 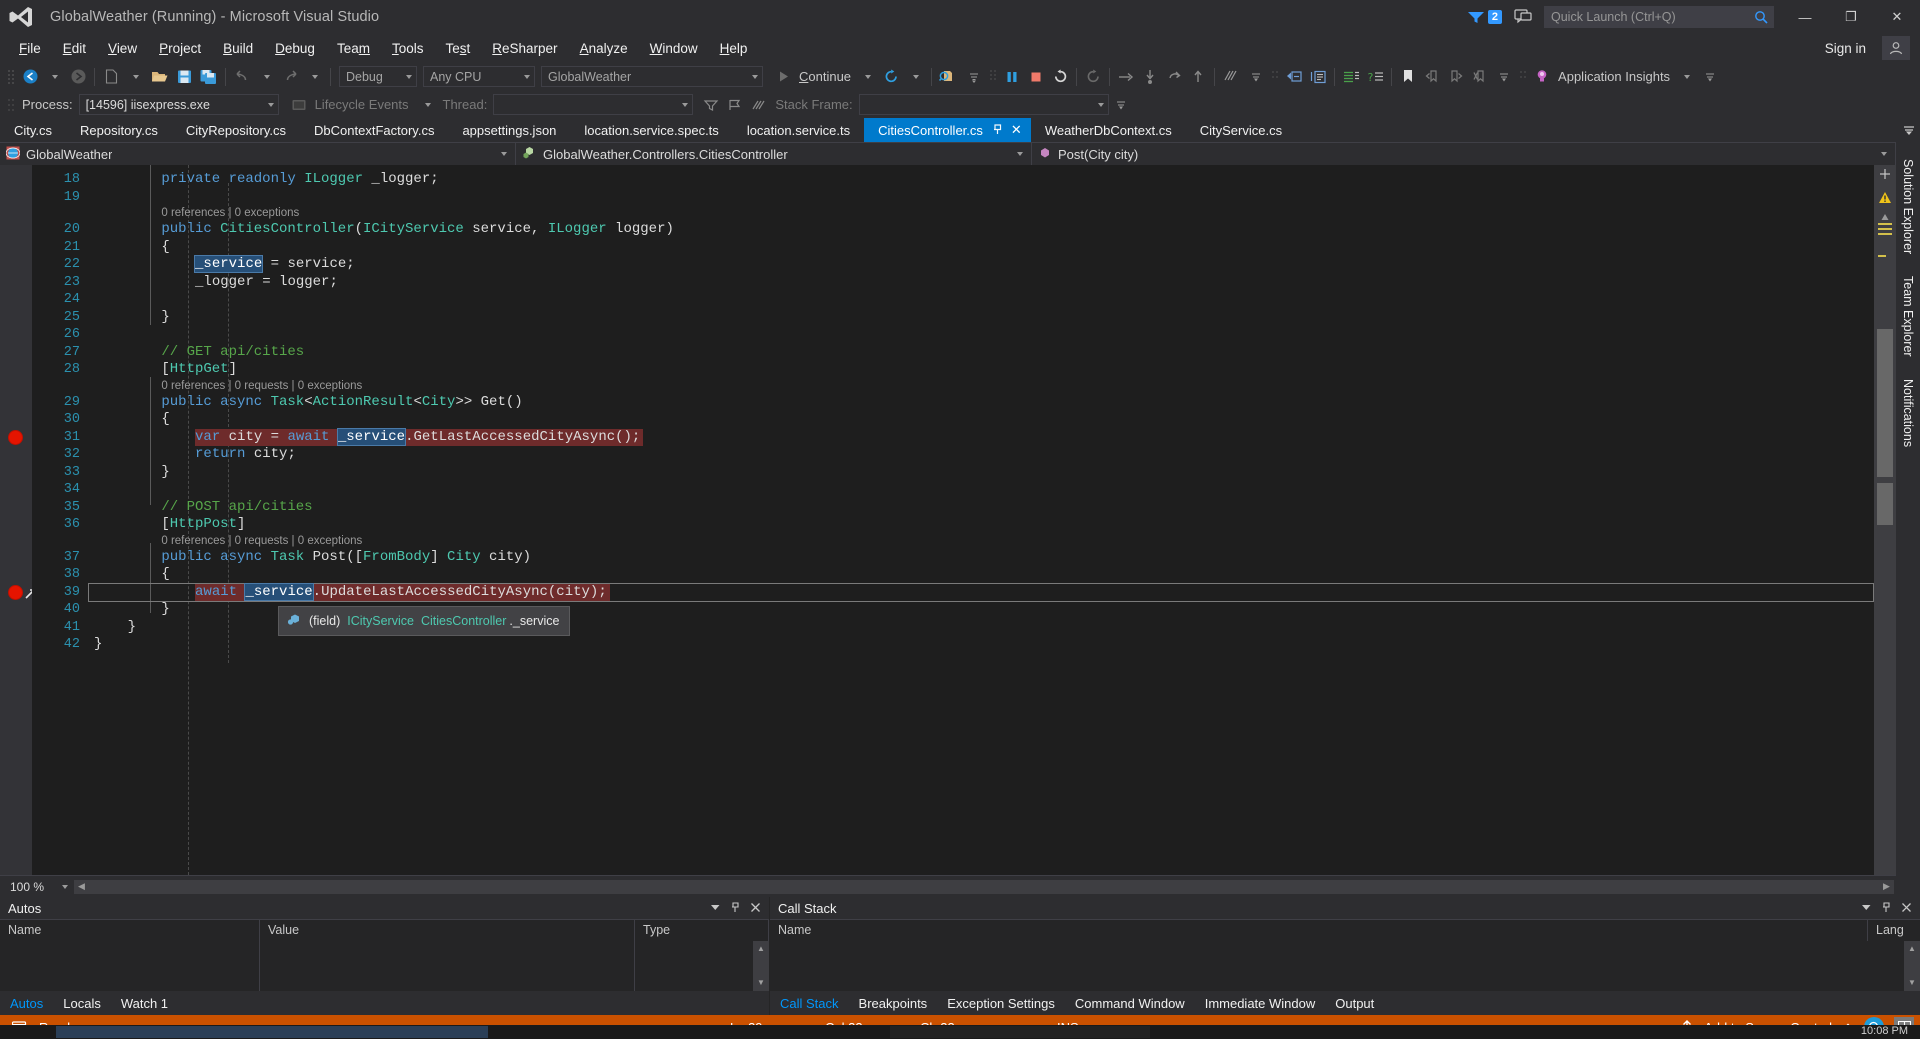 I want to click on document-tab-cityrepository-cs: CityRepository.cs, so click(x=236, y=130).